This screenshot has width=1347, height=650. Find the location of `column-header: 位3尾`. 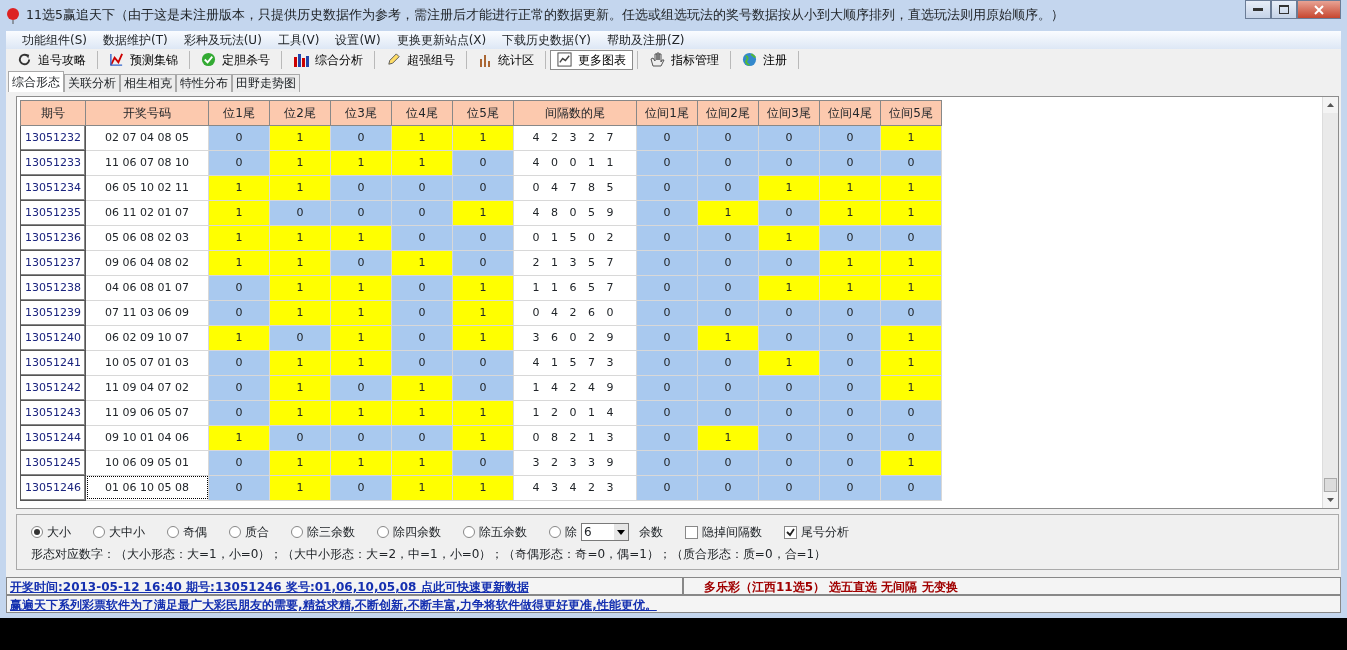

column-header: 位3尾 is located at coordinates (361, 113).